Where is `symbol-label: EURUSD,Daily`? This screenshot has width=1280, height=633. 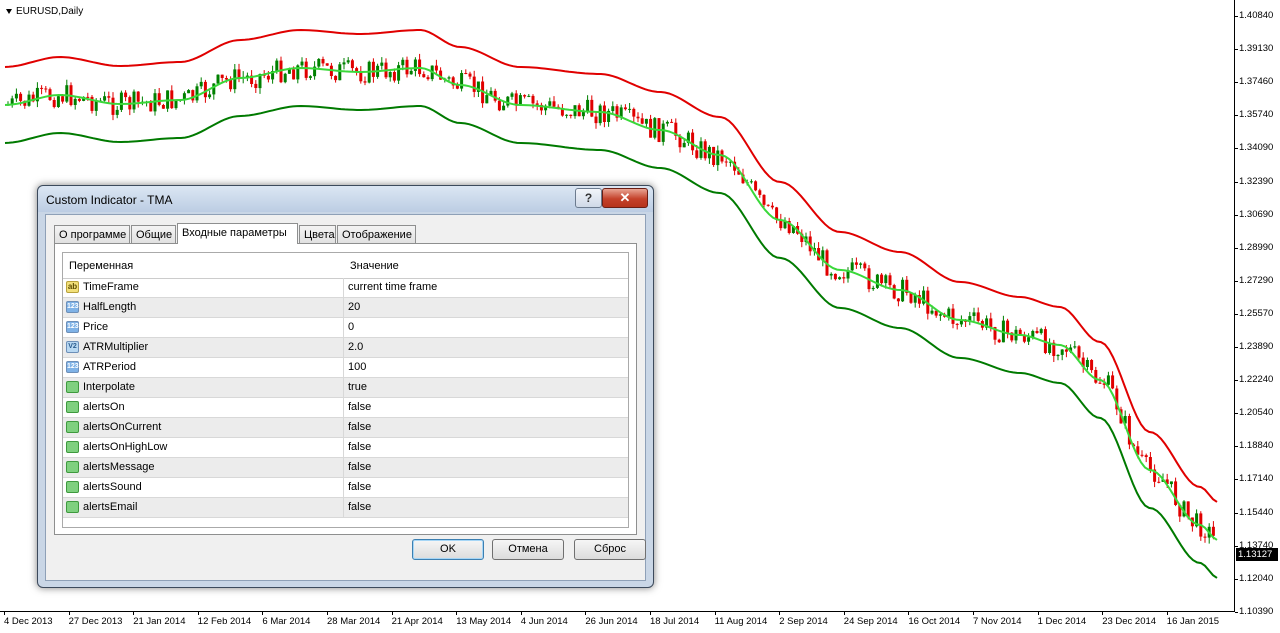
symbol-label: EURUSD,Daily is located at coordinates (50, 11).